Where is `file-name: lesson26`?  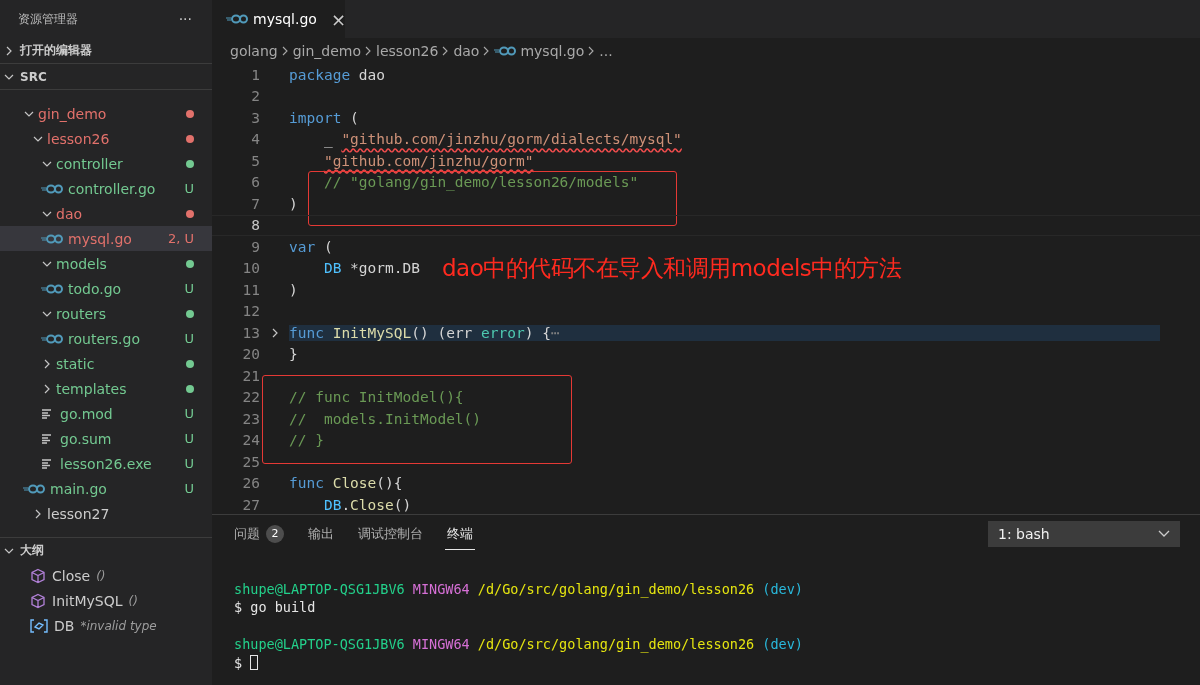
file-name: lesson26 is located at coordinates (79, 138).